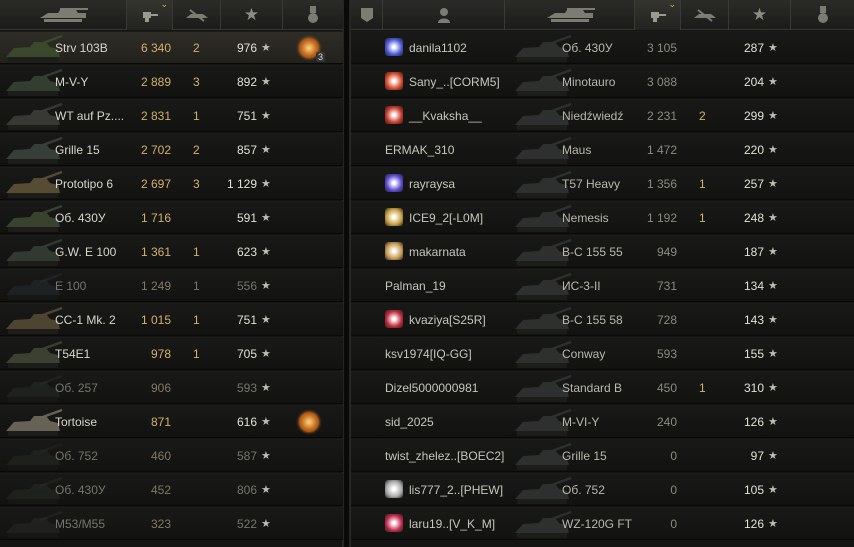  What do you see at coordinates (602, 489) in the screenshot?
I see `player-row: lis777_2..[PHEW] Об. 752 0 105 ★` at bounding box center [602, 489].